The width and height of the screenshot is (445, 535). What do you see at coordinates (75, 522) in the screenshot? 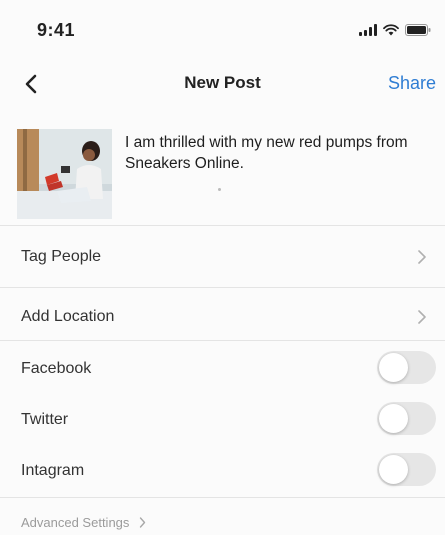
I see `advanced-settings-label: Advanced Settings` at bounding box center [75, 522].